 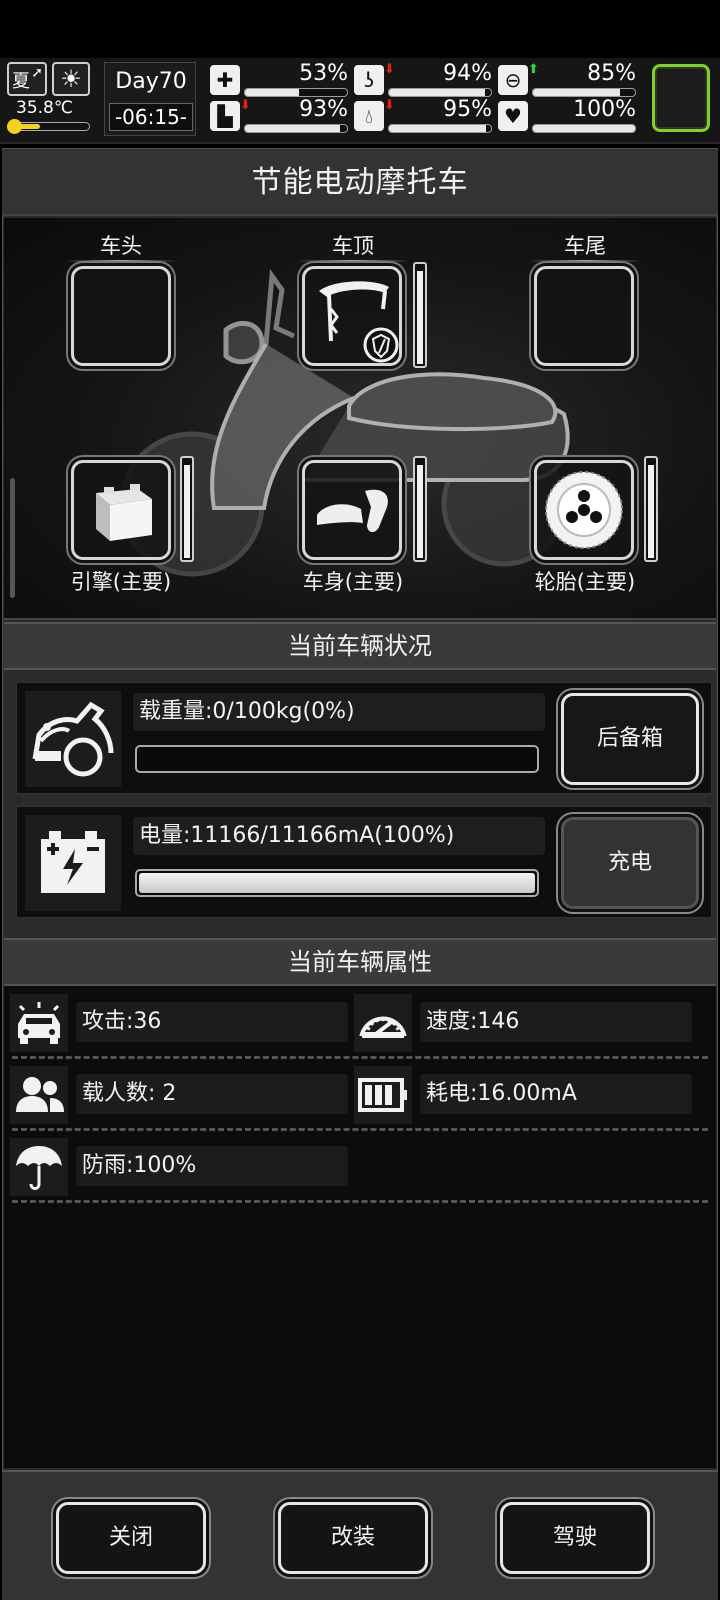 I want to click on trend-up-icon: ⬆, so click(x=533, y=69).